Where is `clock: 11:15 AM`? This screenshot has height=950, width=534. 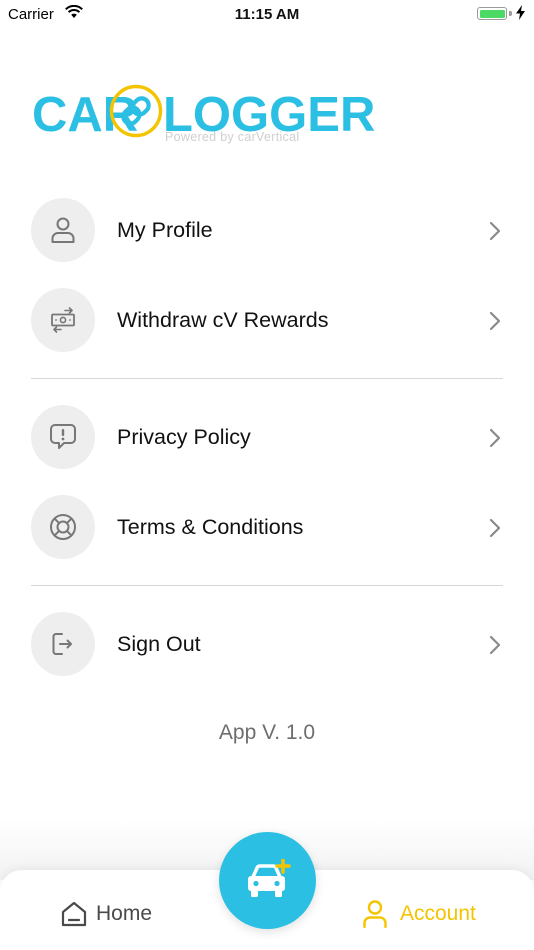 clock: 11:15 AM is located at coordinates (267, 14).